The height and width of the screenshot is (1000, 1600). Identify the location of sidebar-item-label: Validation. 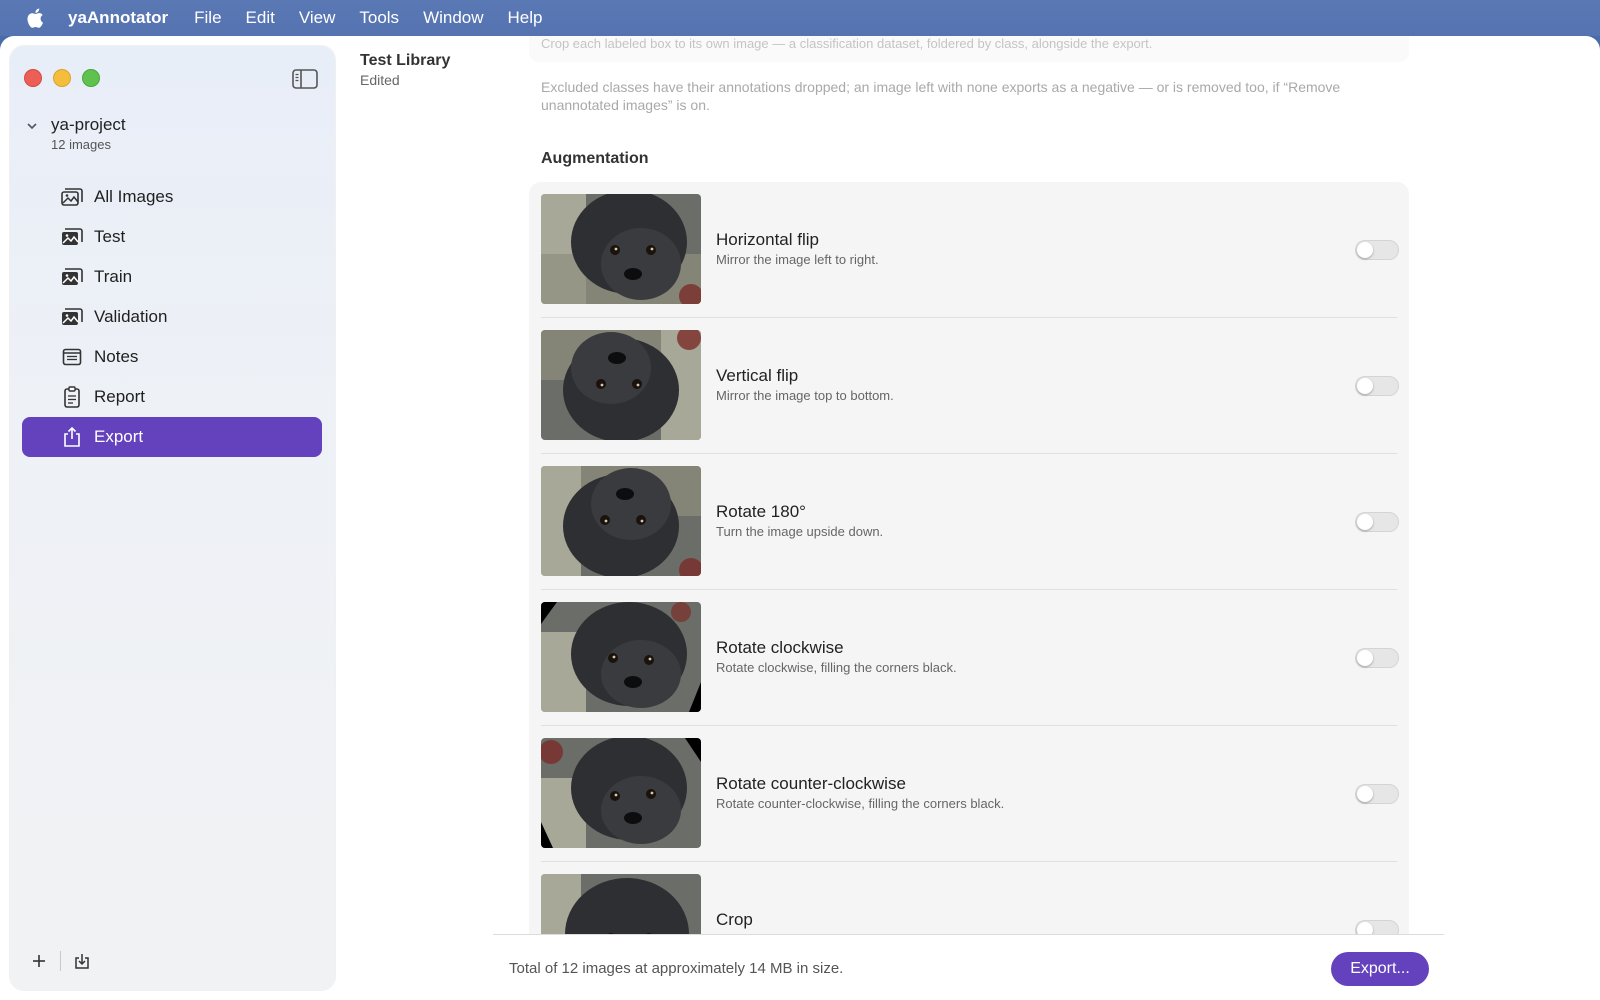
(131, 316).